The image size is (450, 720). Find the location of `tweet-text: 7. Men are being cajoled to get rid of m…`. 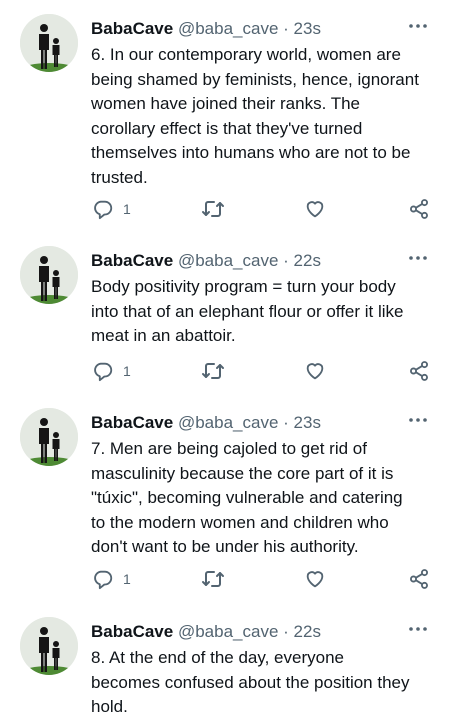

tweet-text: 7. Men are being cajoled to get rid of m… is located at coordinates (247, 497).